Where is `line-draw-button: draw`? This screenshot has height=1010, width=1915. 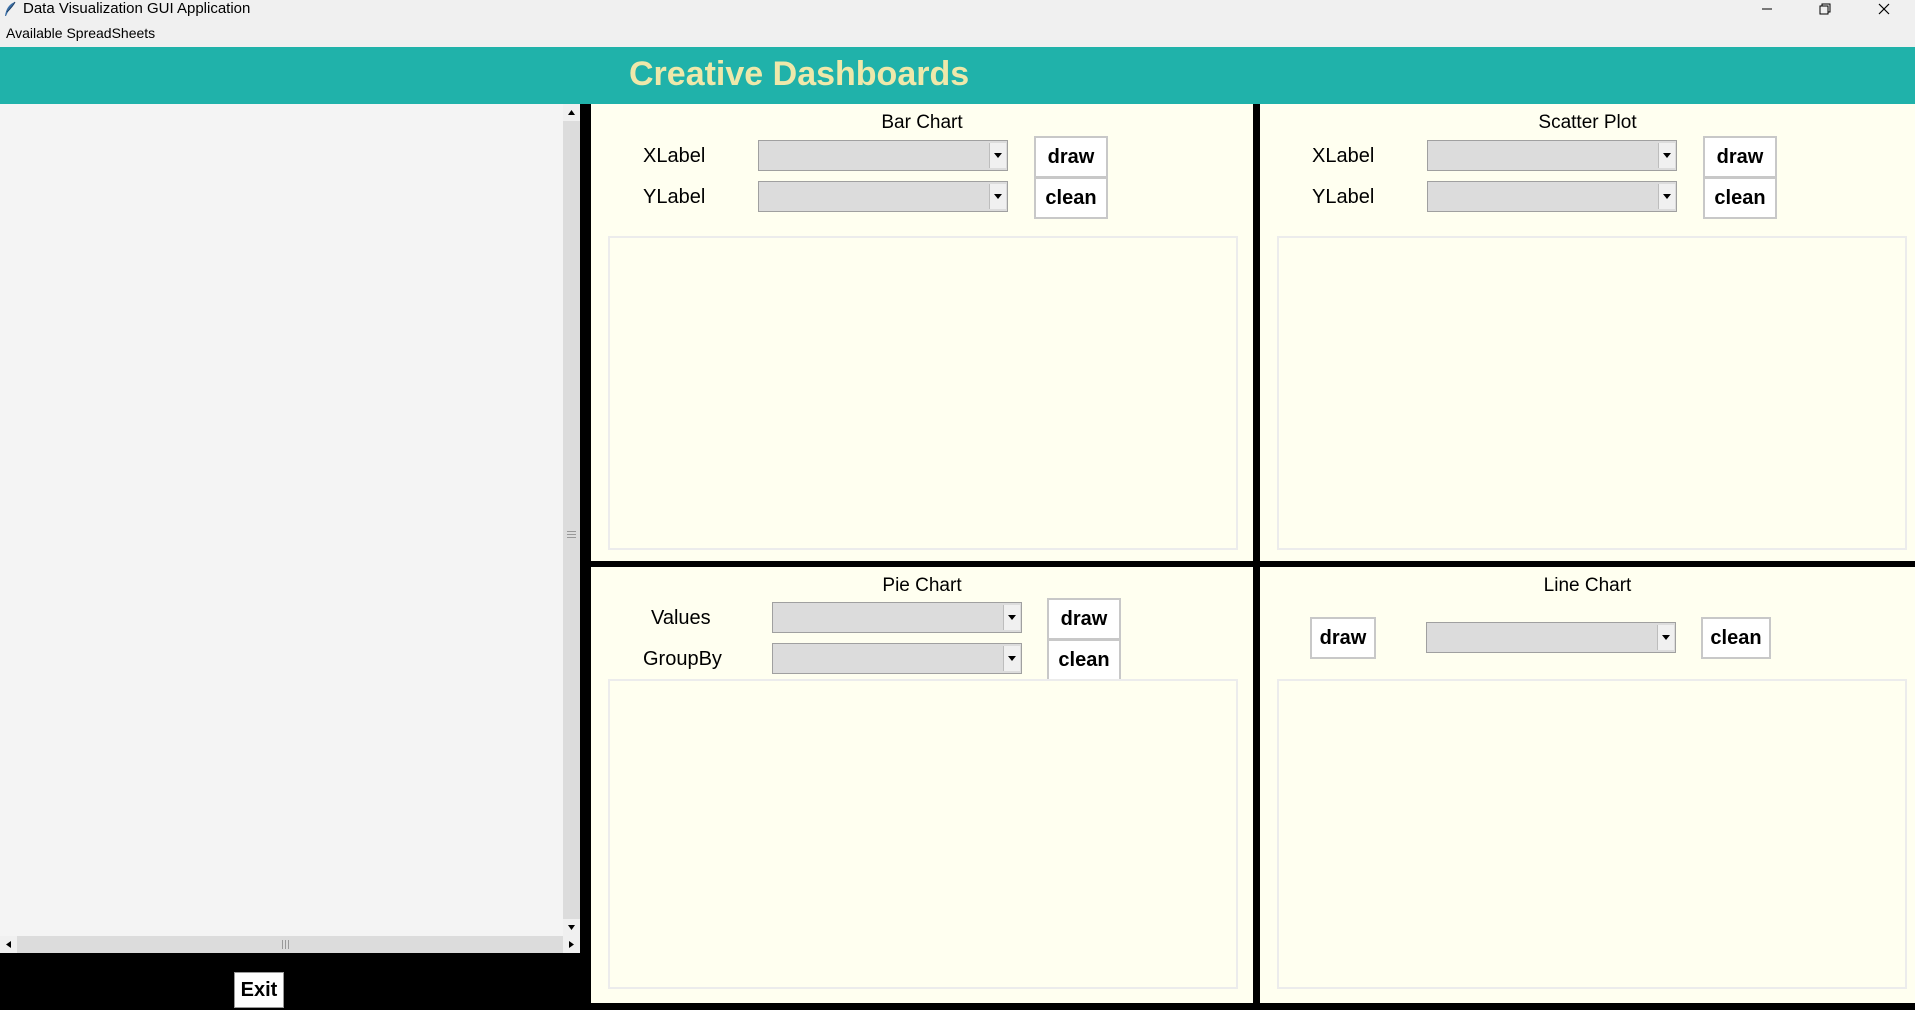 line-draw-button: draw is located at coordinates (1343, 638).